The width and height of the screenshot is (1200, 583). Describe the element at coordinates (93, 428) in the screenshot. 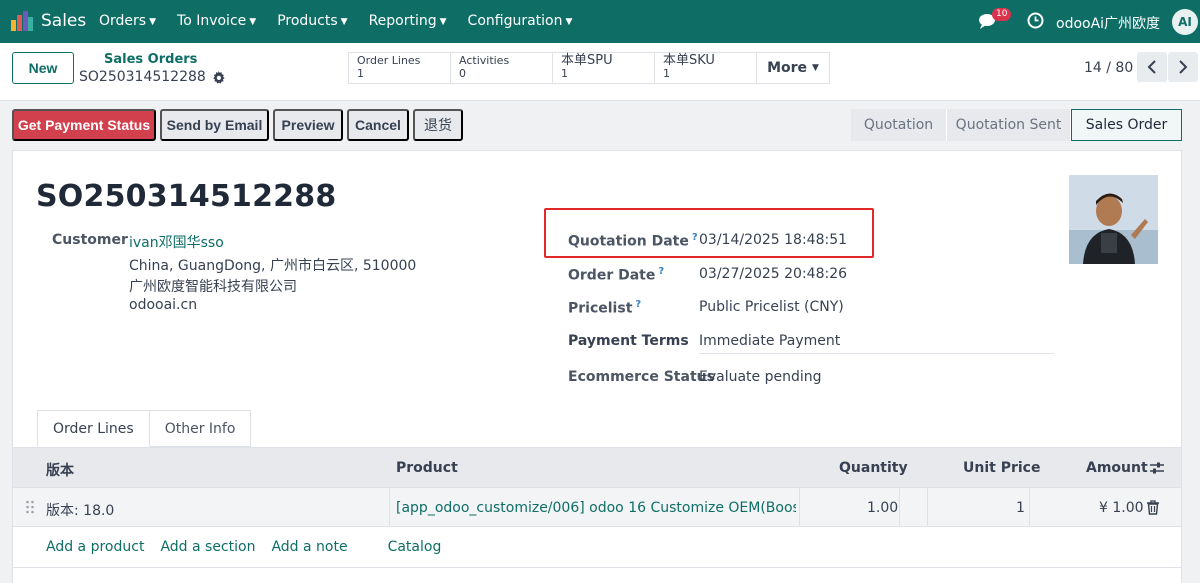

I see `tab-order-lines: Order Lines` at that location.